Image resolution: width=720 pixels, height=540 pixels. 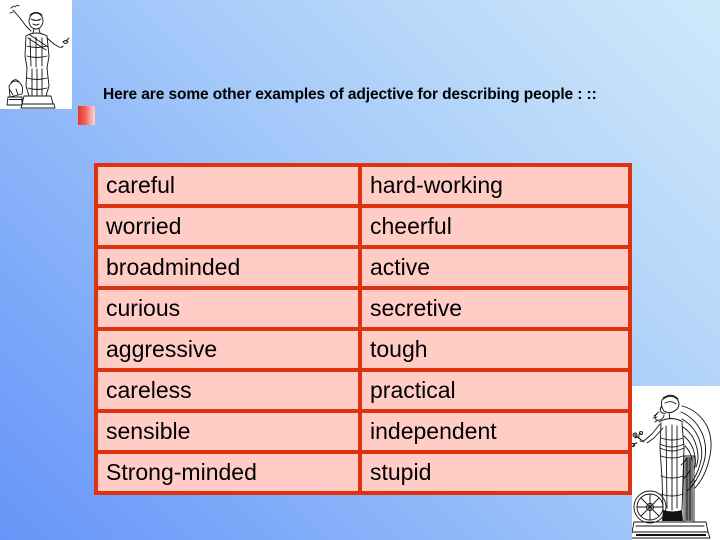 I want to click on table-row: aggressive tough, so click(x=363, y=351).